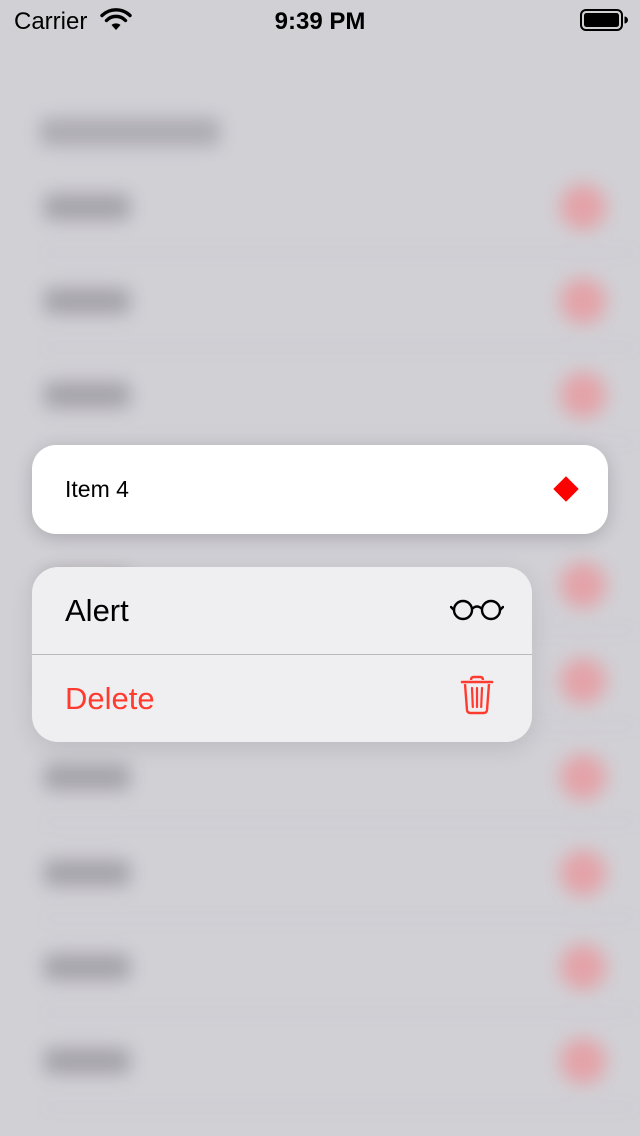  What do you see at coordinates (97, 610) in the screenshot?
I see `menu-item-label: Alert` at bounding box center [97, 610].